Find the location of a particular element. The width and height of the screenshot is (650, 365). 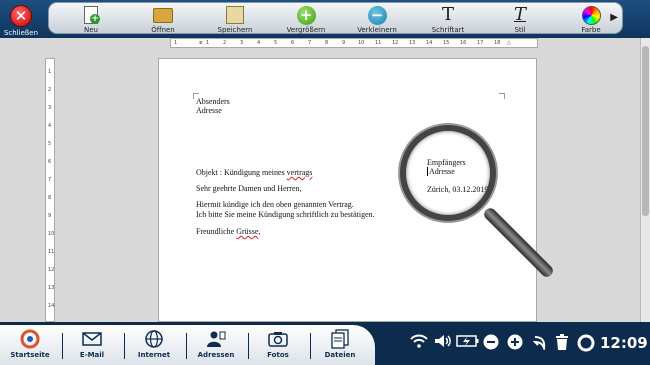

open-label: Öffnen is located at coordinates (163, 30).